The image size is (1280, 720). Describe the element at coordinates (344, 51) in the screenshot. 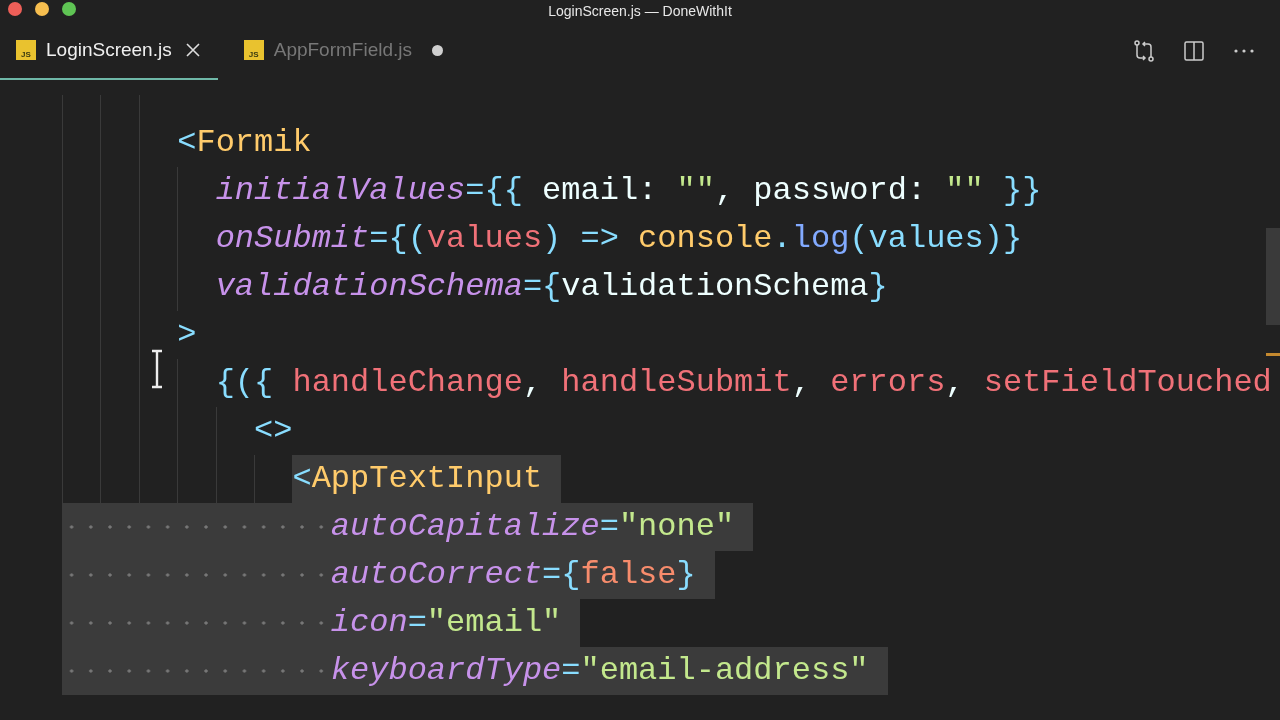

I see `editor-tab: JS AppFormField.js` at that location.